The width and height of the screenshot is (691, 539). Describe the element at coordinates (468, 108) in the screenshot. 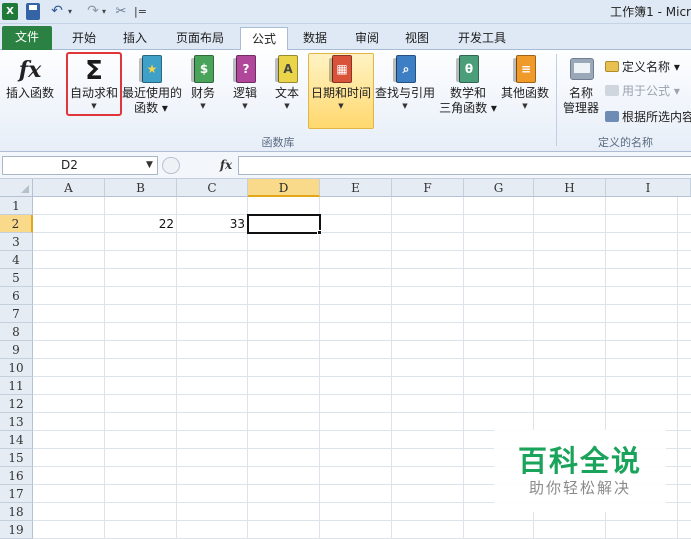

I see `math-label-line2: 三角函数 ▾` at that location.